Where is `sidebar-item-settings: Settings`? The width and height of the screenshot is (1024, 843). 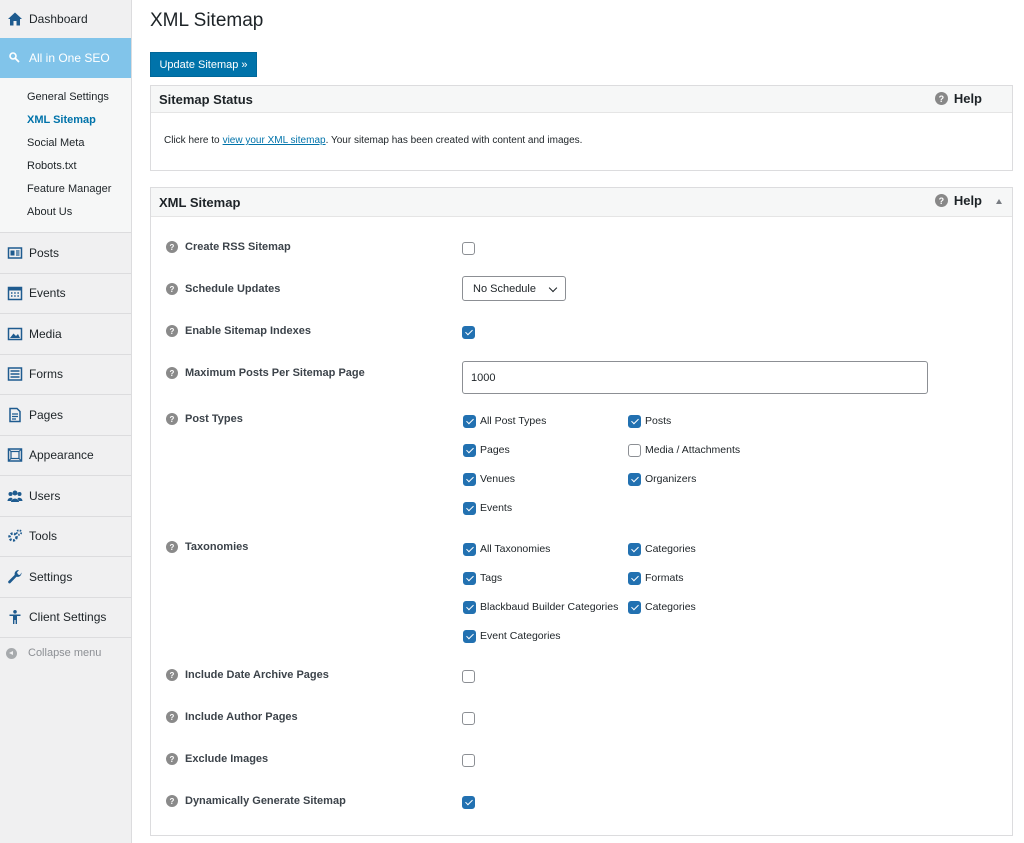
sidebar-item-settings: Settings is located at coordinates (65, 577).